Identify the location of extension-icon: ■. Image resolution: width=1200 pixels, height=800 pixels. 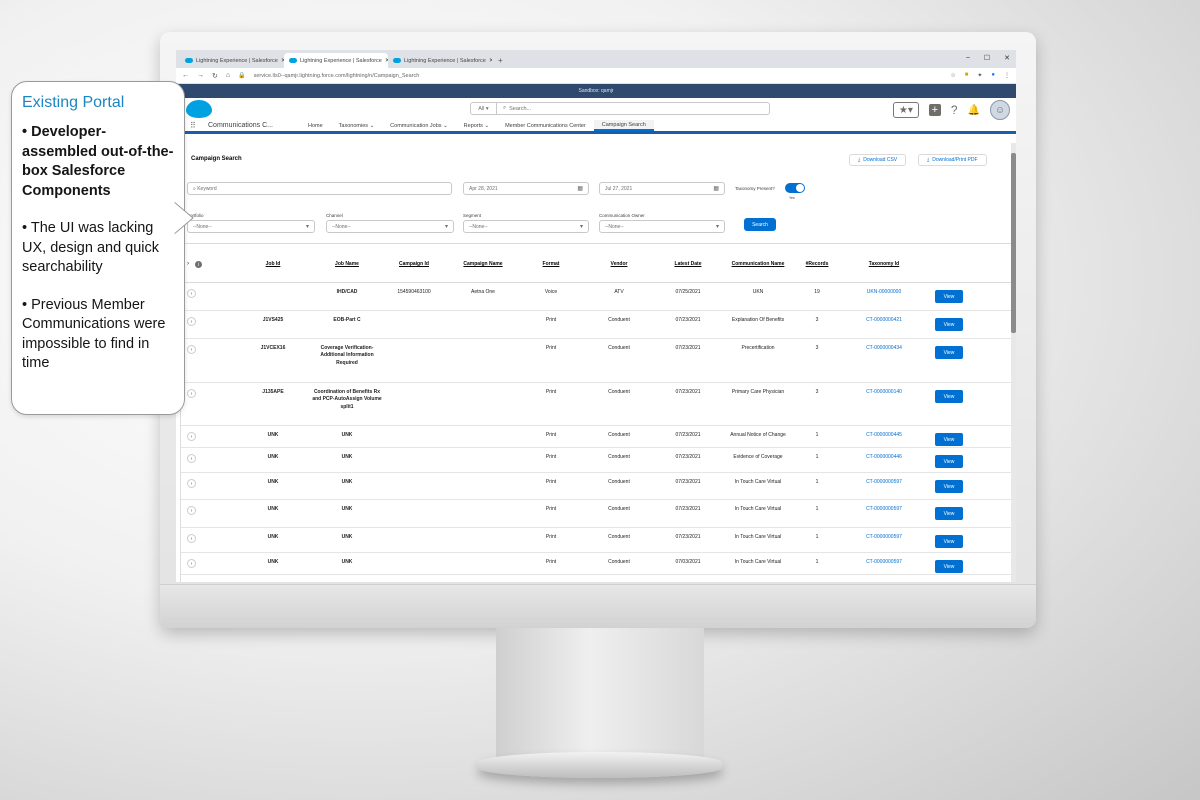
(967, 75).